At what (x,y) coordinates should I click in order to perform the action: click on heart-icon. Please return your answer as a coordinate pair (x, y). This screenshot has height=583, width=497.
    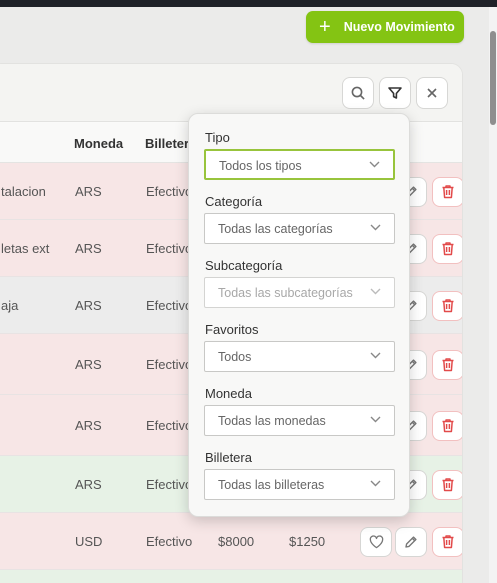
    Looking at the image, I should click on (376, 541).